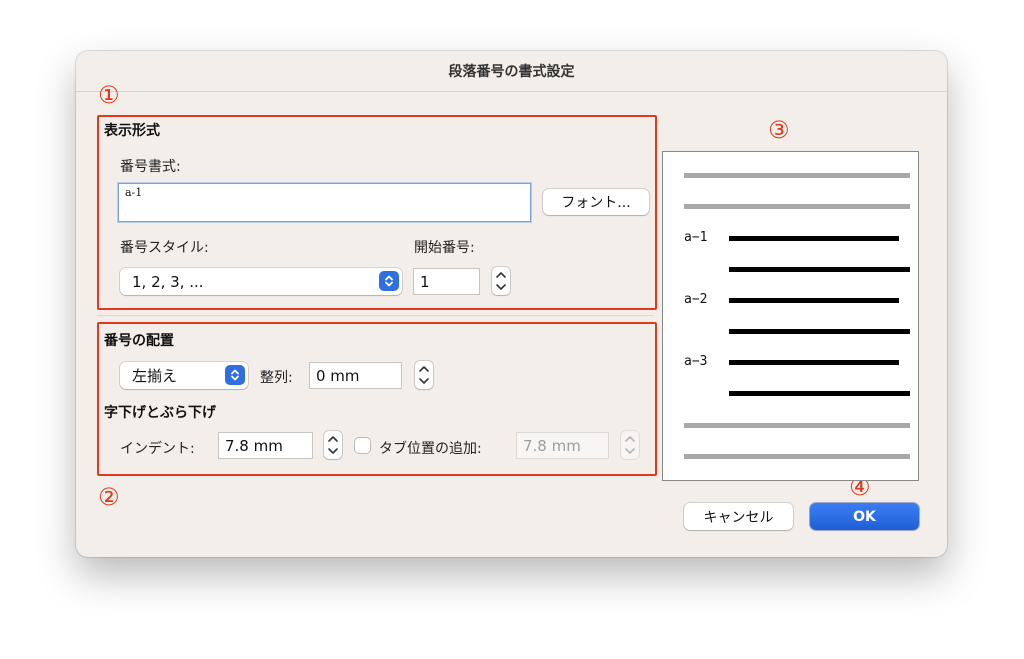 The height and width of the screenshot is (659, 1024). What do you see at coordinates (139, 341) in the screenshot?
I see `number-position-title: 番号の配置` at bounding box center [139, 341].